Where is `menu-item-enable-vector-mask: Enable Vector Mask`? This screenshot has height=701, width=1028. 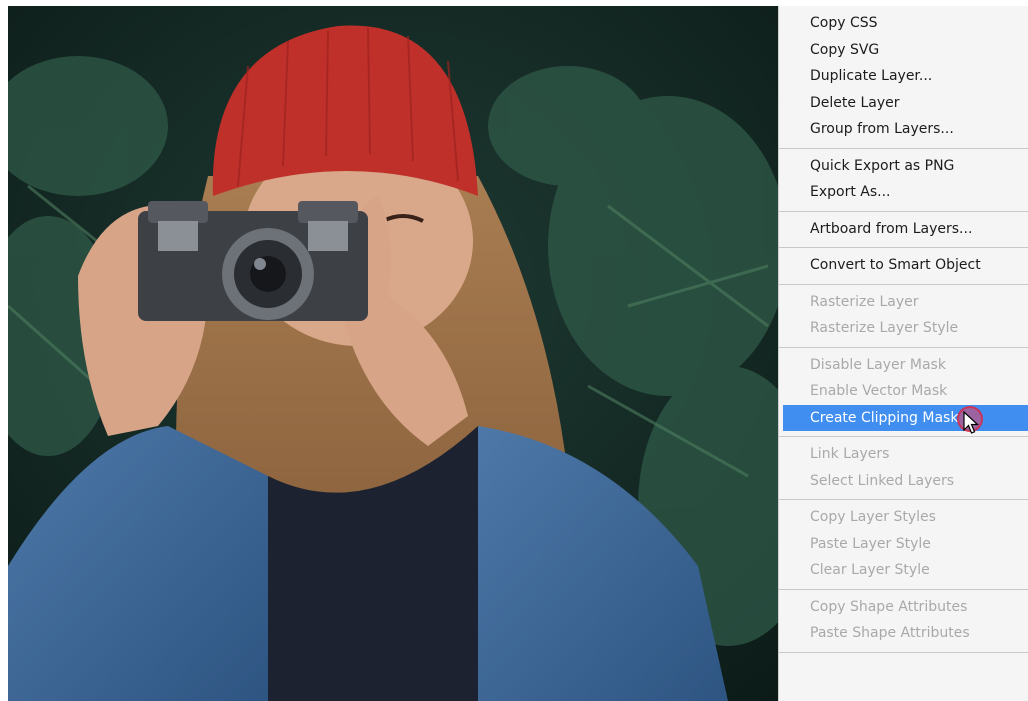 menu-item-enable-vector-mask: Enable Vector Mask is located at coordinates (903, 391).